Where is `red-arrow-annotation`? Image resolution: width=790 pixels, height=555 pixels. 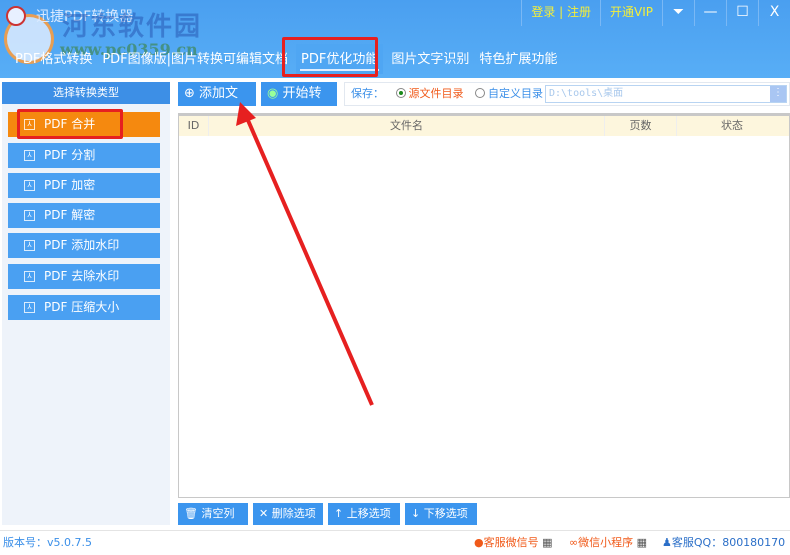 red-arrow-annotation is located at coordinates (305, 254).